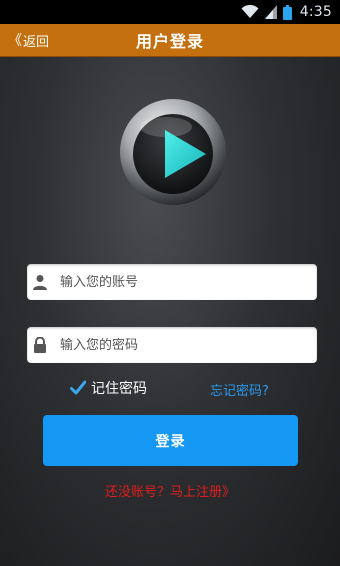  I want to click on forgot-password-link: 忘记密码?, so click(239, 389).